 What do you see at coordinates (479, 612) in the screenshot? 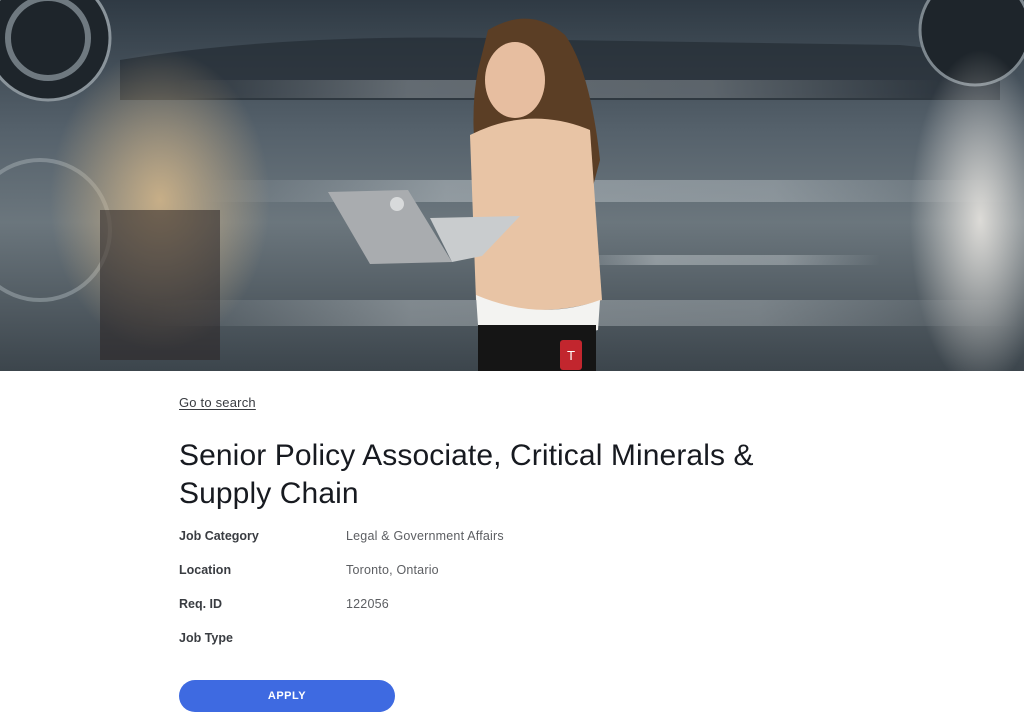
I see `detail-row-req-id: Req. ID 122056` at bounding box center [479, 612].